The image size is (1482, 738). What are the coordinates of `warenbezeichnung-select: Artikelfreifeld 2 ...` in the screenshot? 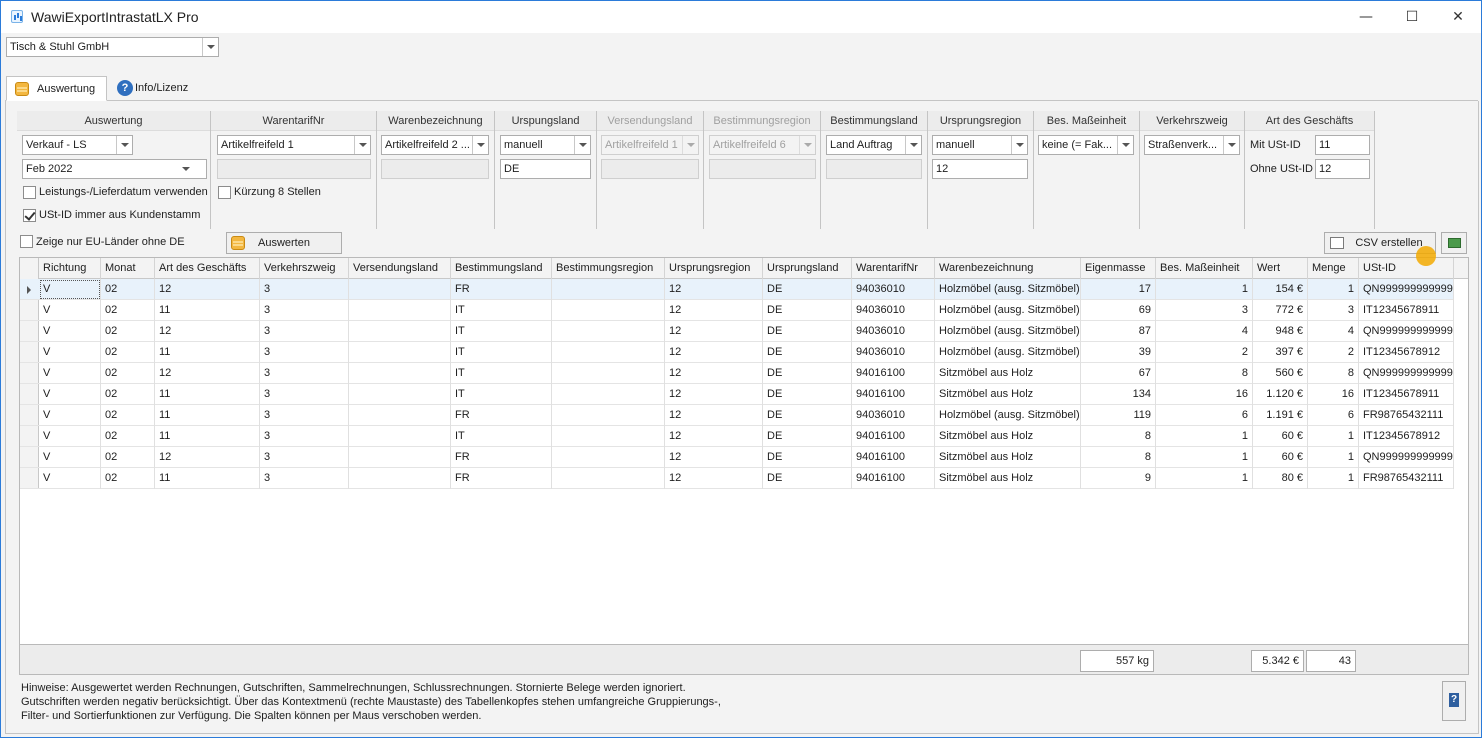 It's located at (435, 145).